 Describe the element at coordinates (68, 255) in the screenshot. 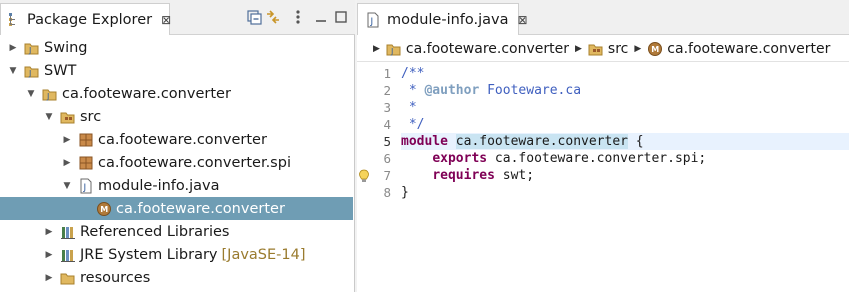

I see `library-icon` at that location.